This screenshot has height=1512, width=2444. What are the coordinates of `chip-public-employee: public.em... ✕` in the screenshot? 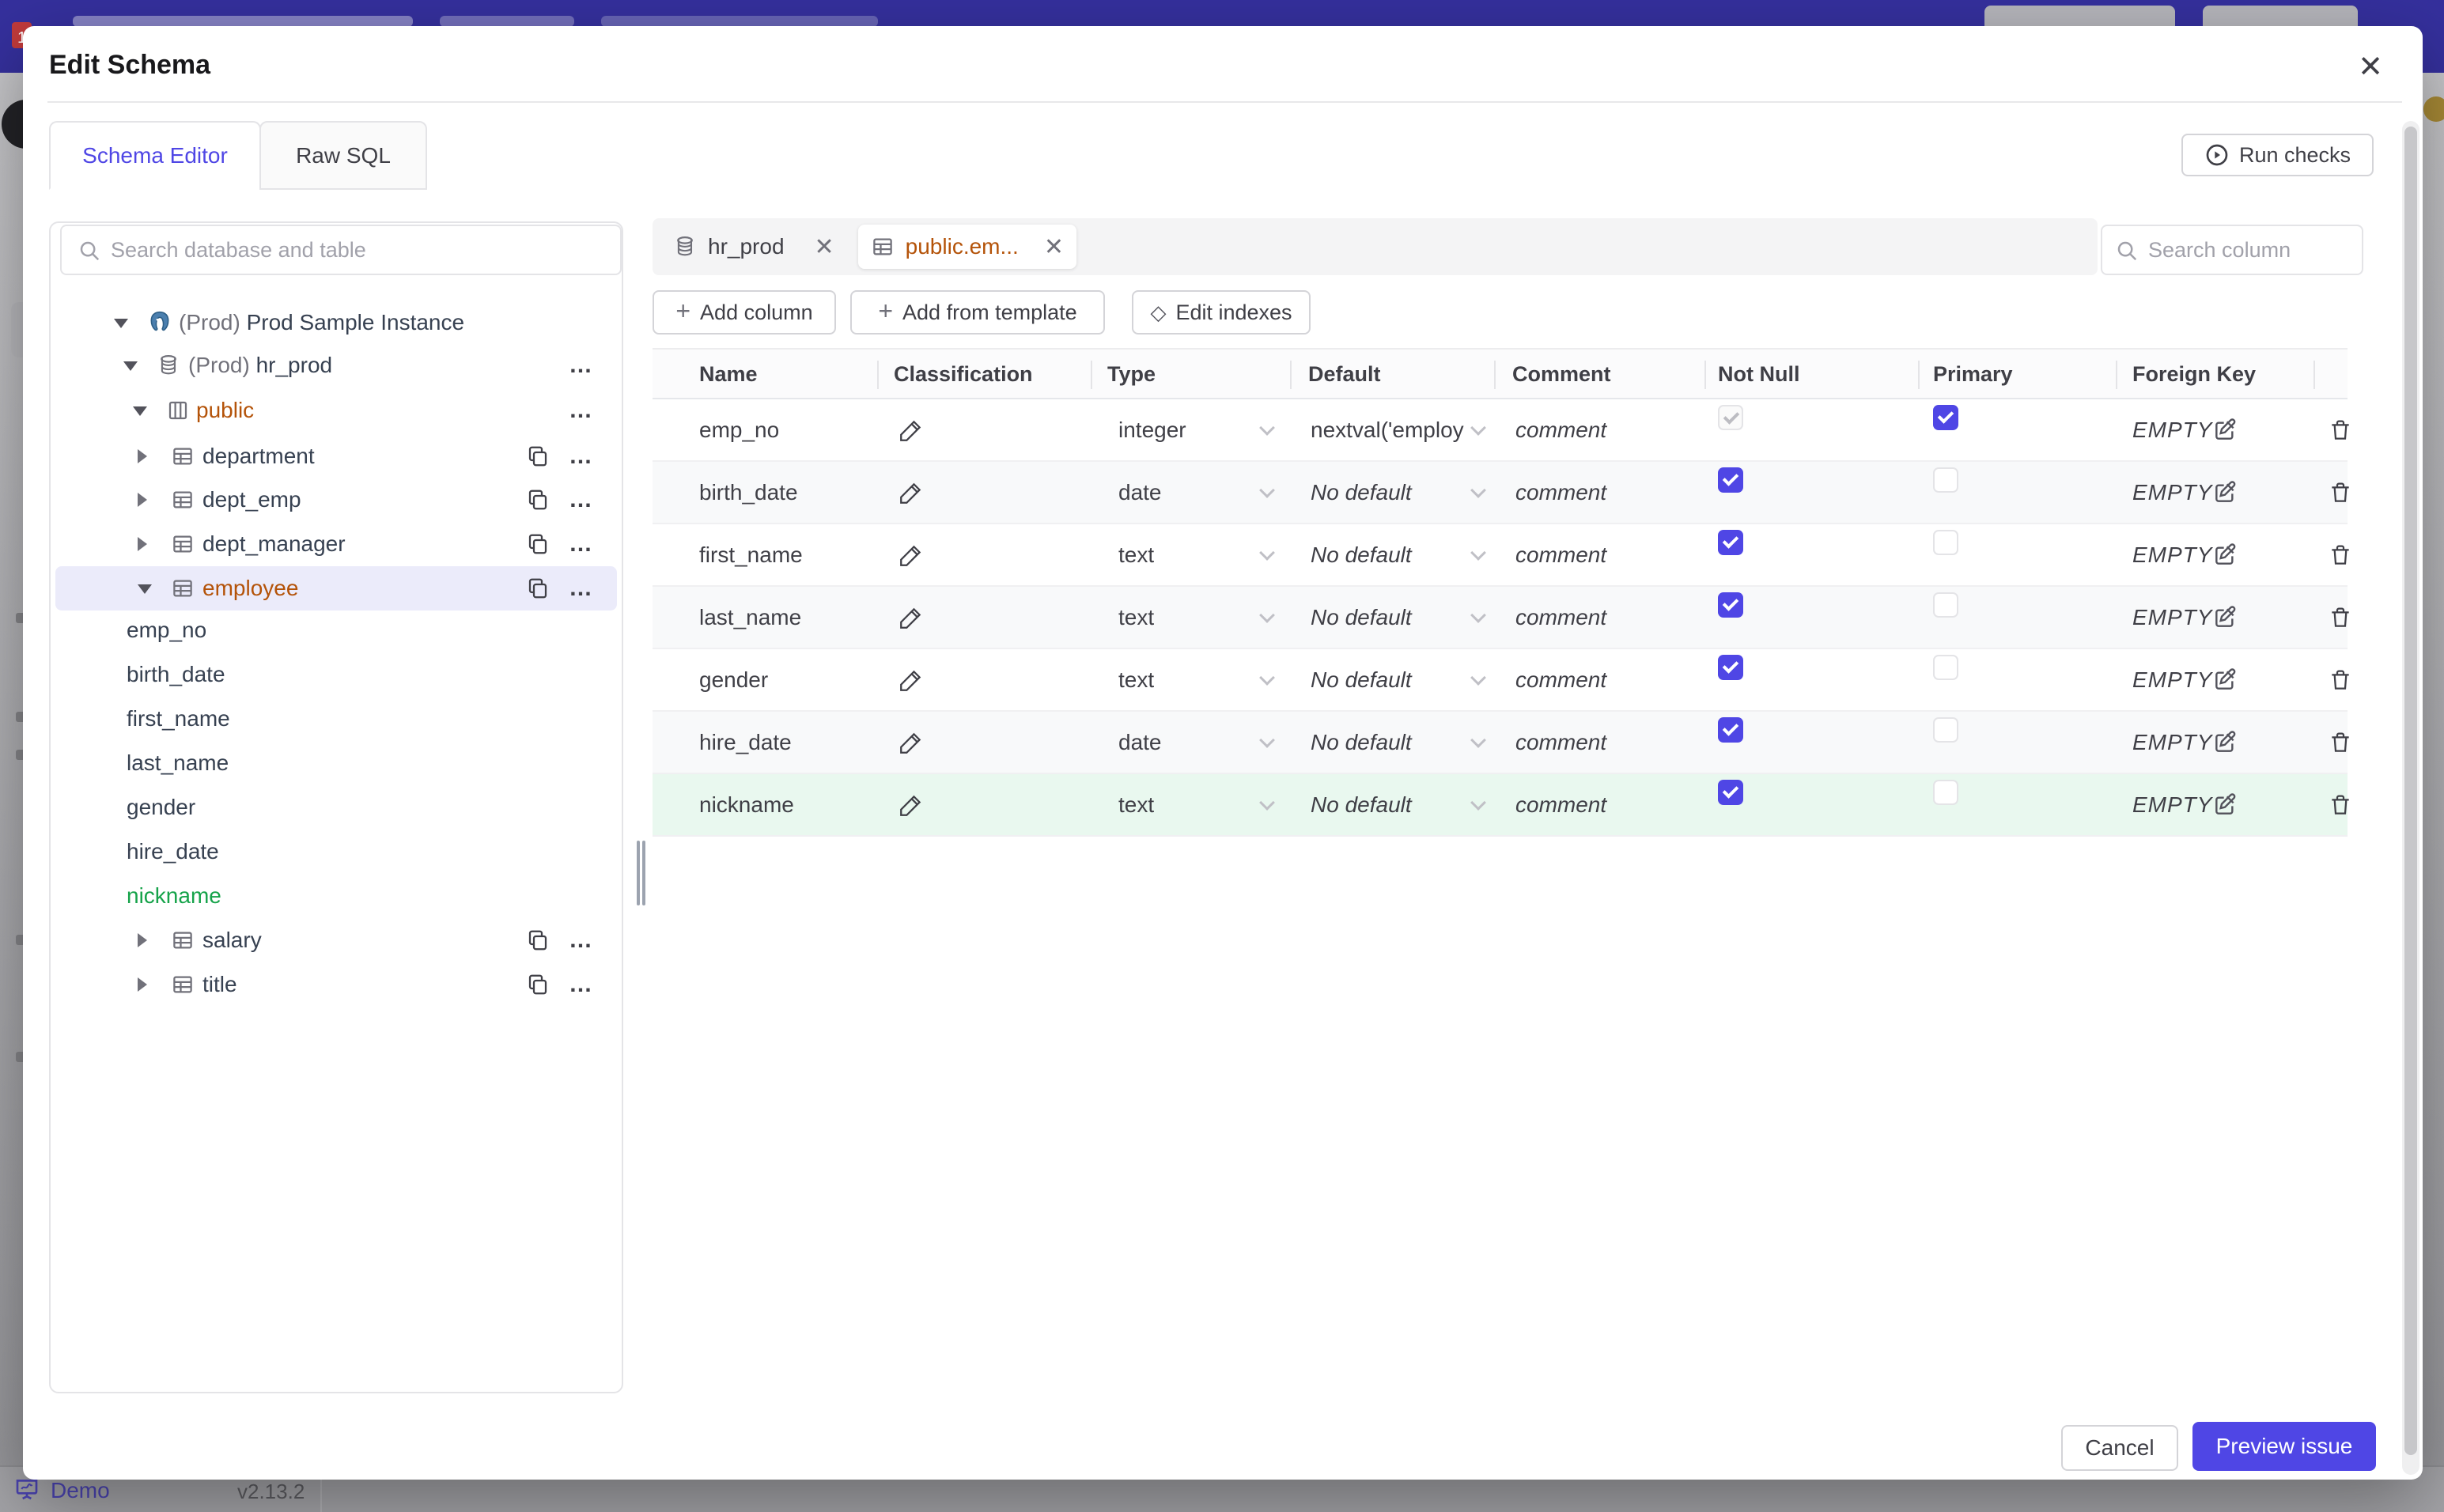 It's located at (966, 247).